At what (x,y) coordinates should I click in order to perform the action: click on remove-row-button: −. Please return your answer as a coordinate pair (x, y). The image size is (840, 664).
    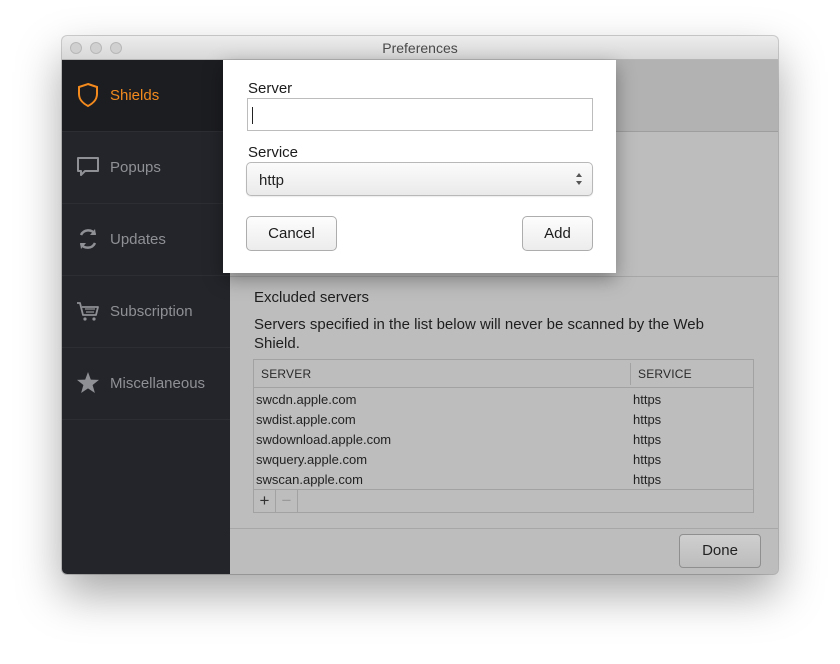
    Looking at the image, I should click on (287, 501).